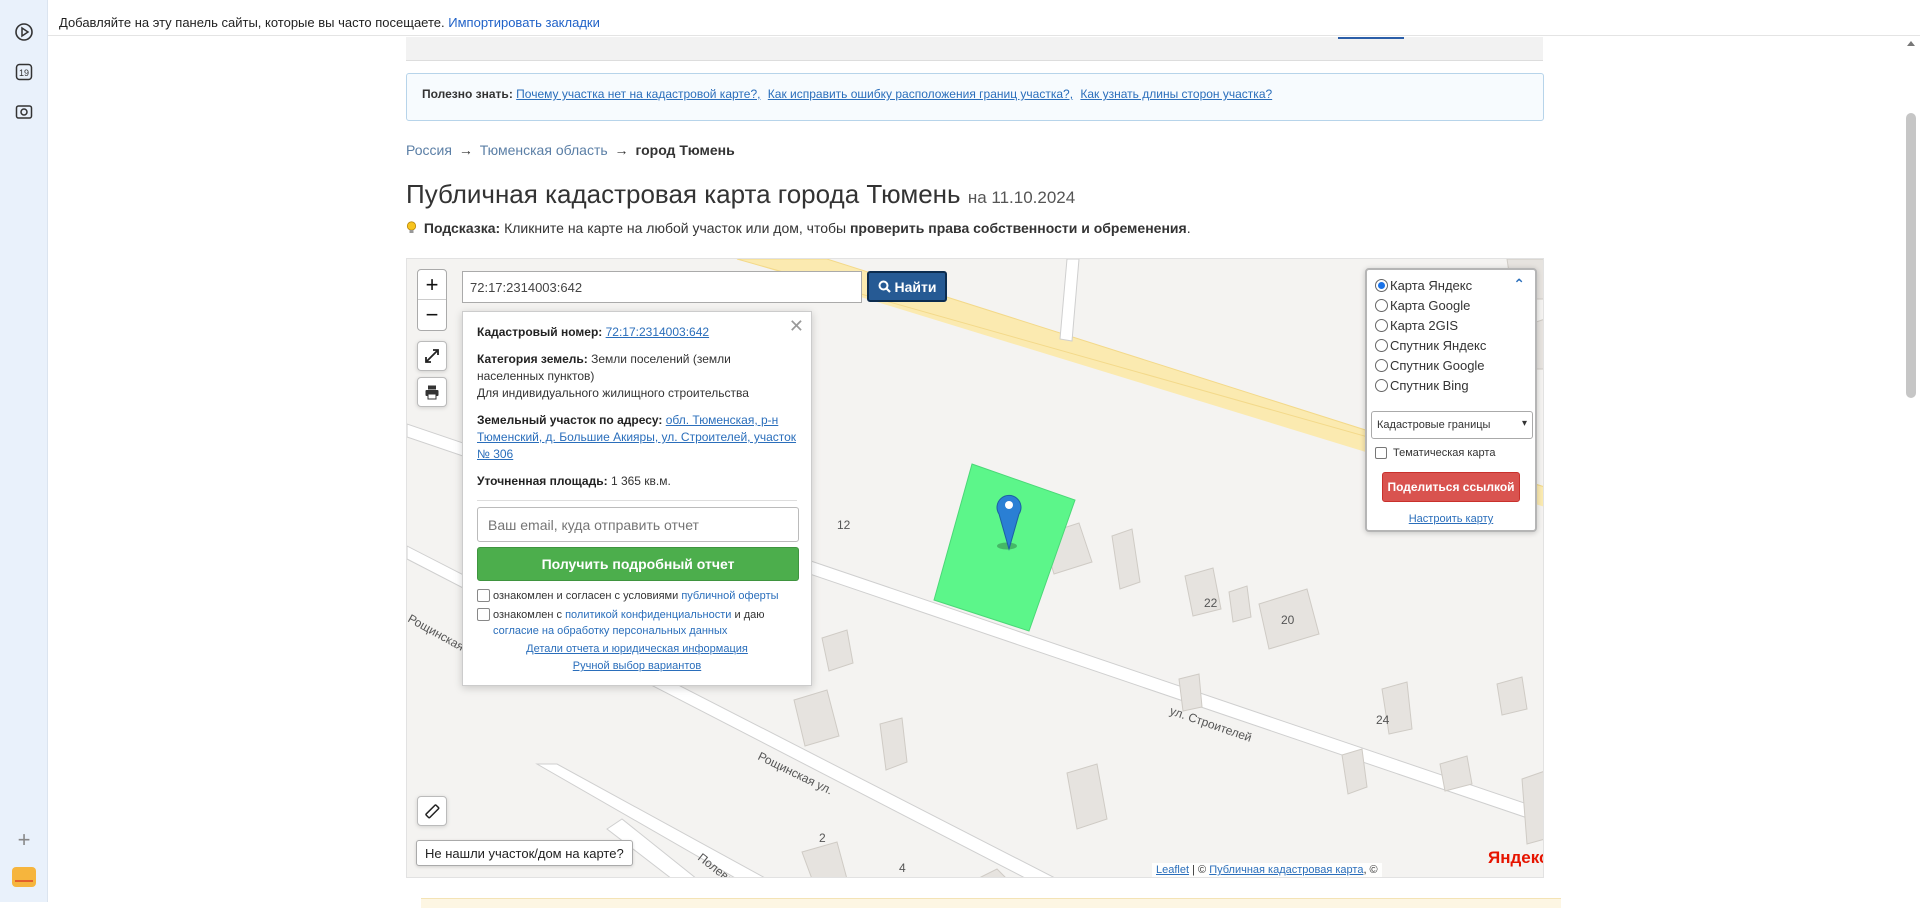  What do you see at coordinates (1423, 285) in the screenshot?
I see `layer-yandex-map: Карта Яндекс` at bounding box center [1423, 285].